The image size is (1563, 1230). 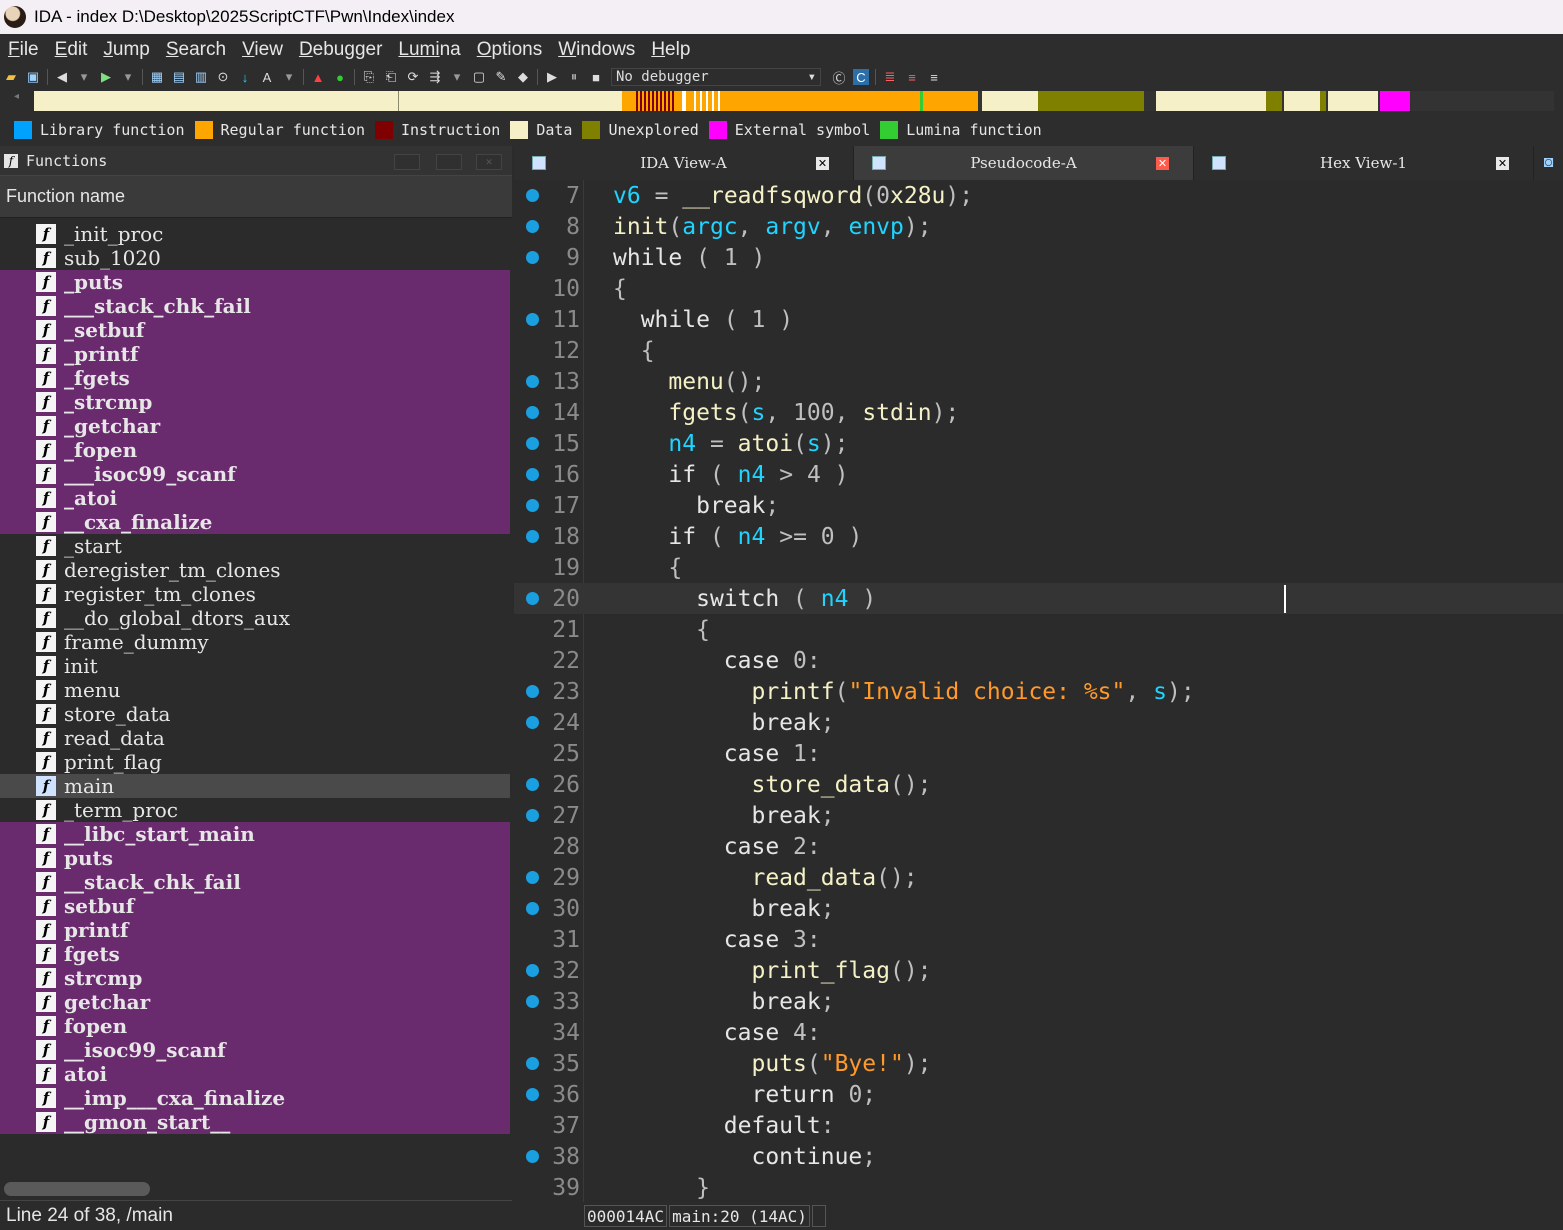 I want to click on proximity-icon: ▥, so click(x=201, y=77).